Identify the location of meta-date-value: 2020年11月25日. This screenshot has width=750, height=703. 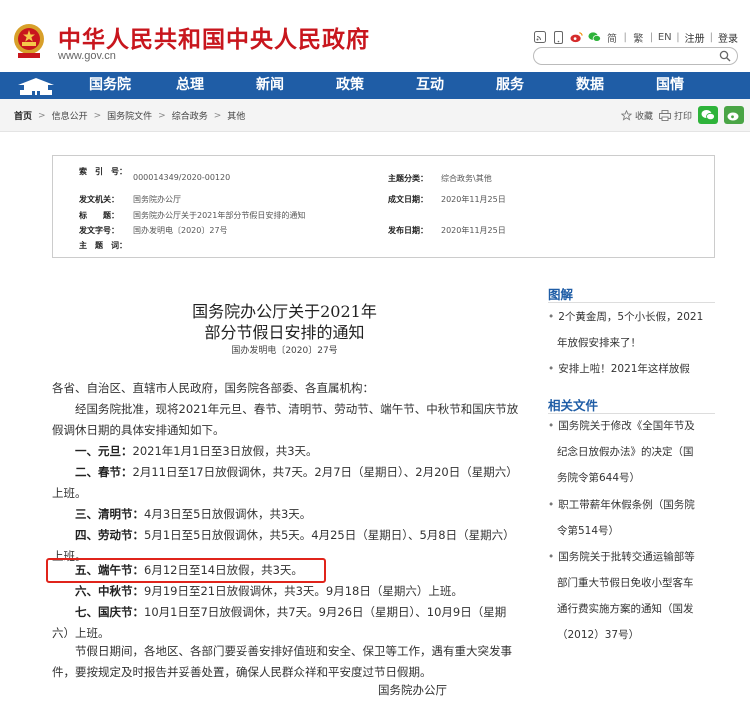
(473, 199).